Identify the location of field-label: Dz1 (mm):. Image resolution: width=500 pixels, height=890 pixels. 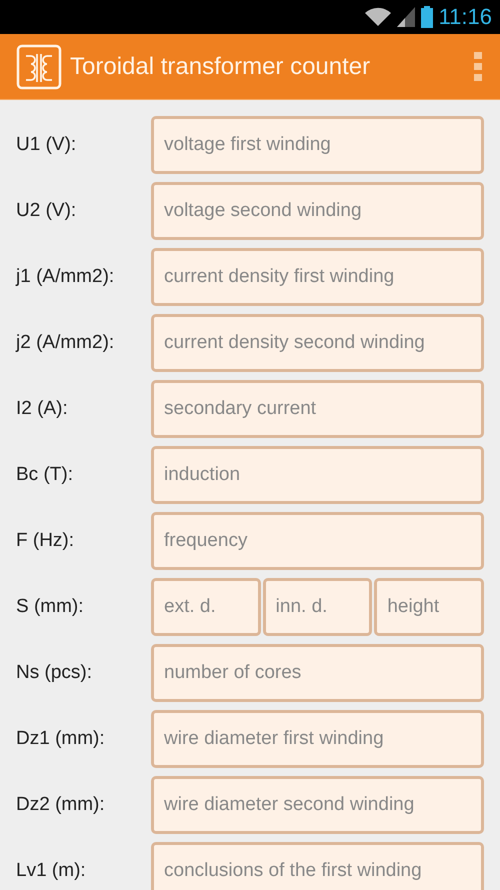
(61, 739).